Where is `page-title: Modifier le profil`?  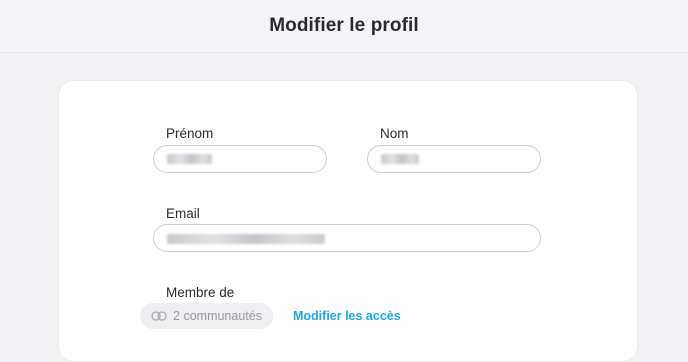 page-title: Modifier le profil is located at coordinates (344, 25).